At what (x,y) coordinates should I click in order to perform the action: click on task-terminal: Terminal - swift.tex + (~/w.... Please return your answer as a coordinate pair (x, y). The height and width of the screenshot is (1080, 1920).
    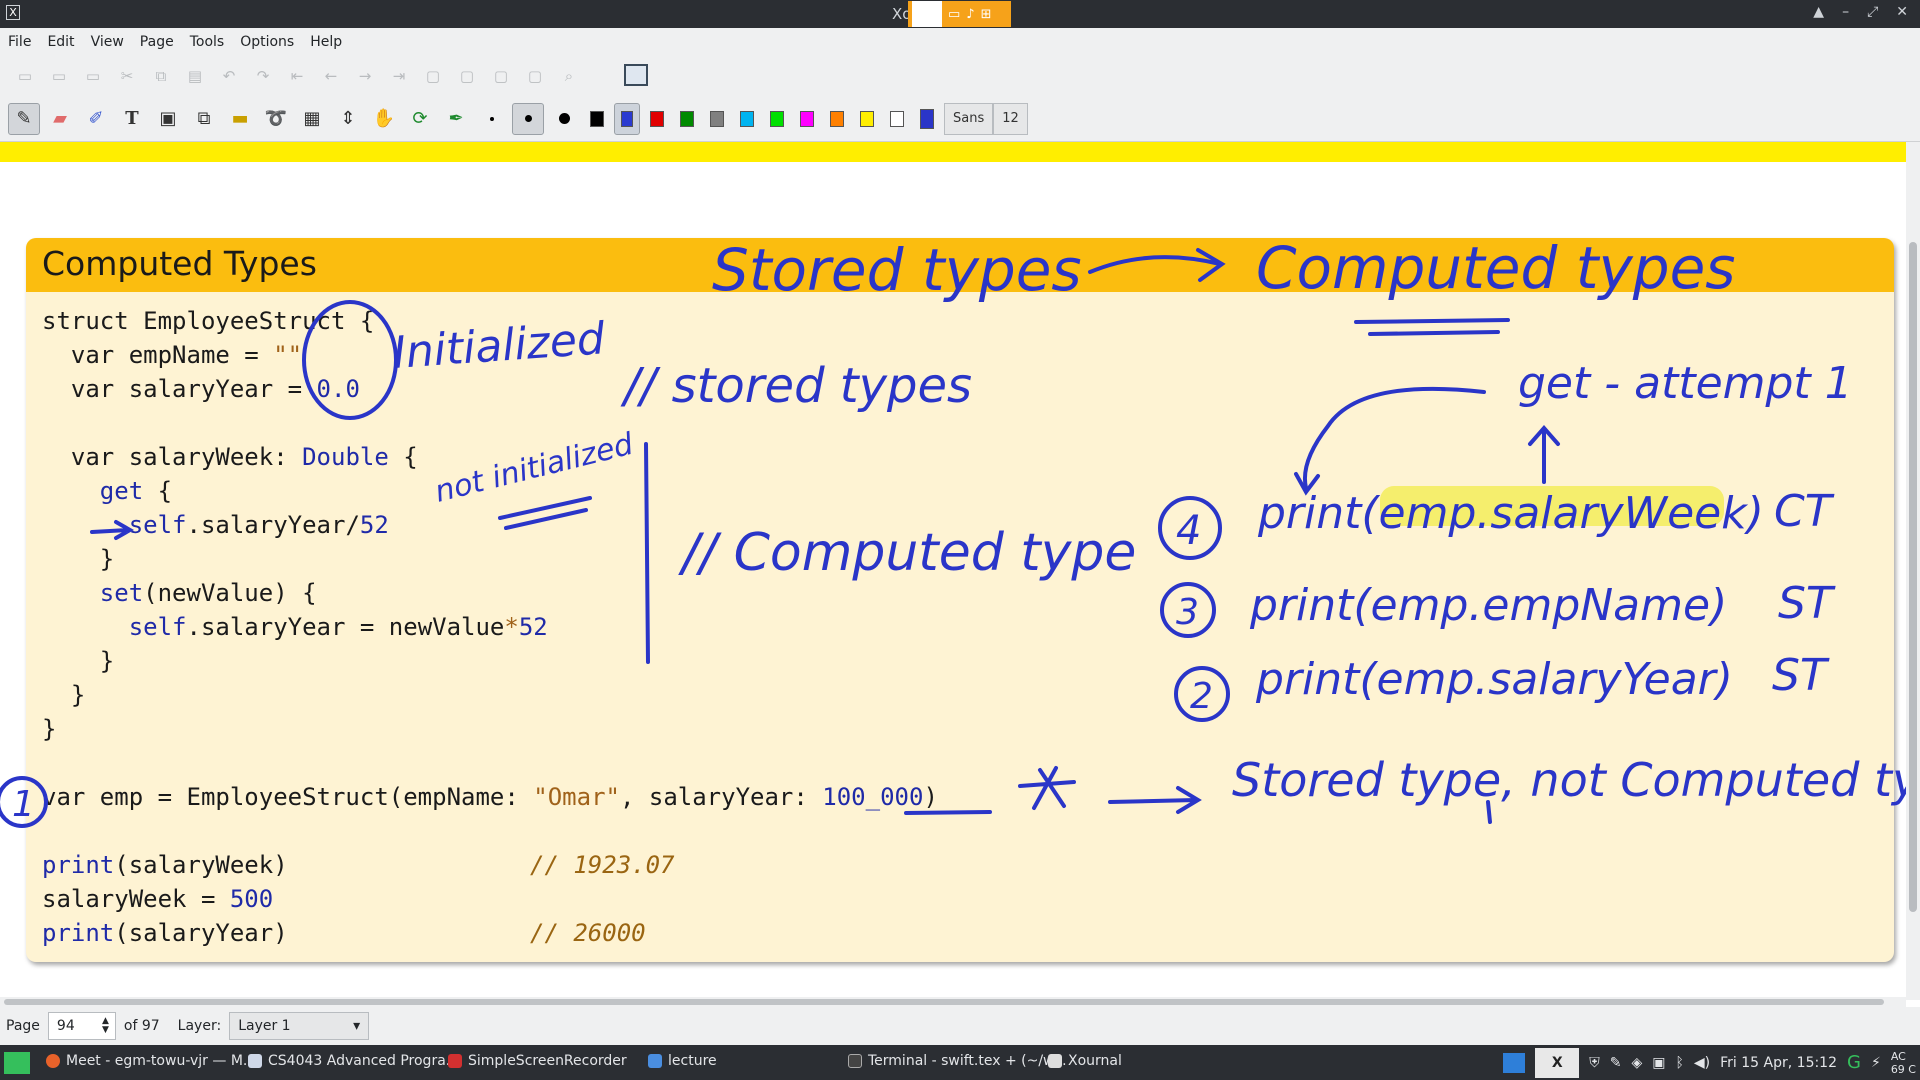
    Looking at the image, I should click on (957, 1061).